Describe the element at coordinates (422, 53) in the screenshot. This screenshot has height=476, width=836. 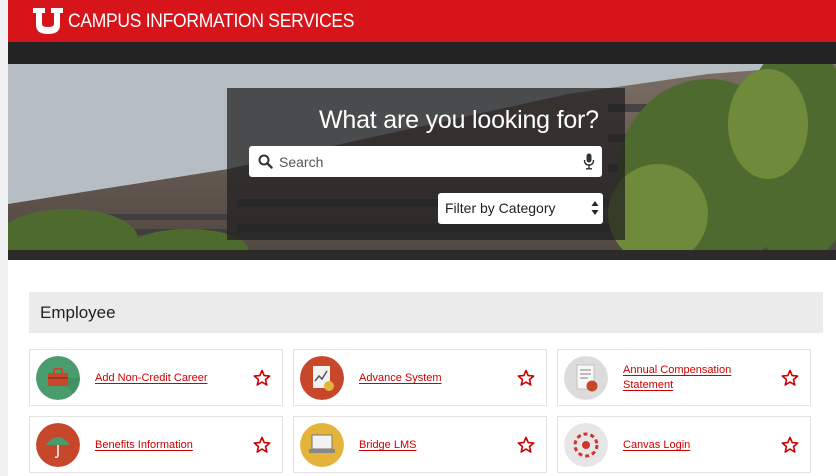
I see `navigation-bar` at that location.